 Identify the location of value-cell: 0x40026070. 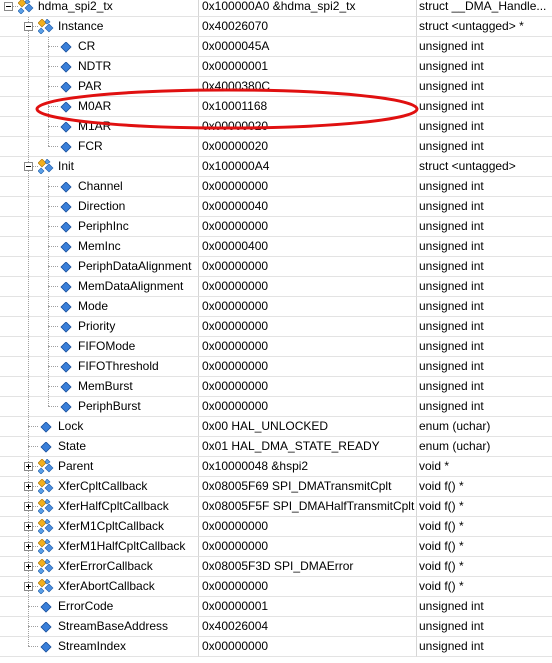
(308, 27).